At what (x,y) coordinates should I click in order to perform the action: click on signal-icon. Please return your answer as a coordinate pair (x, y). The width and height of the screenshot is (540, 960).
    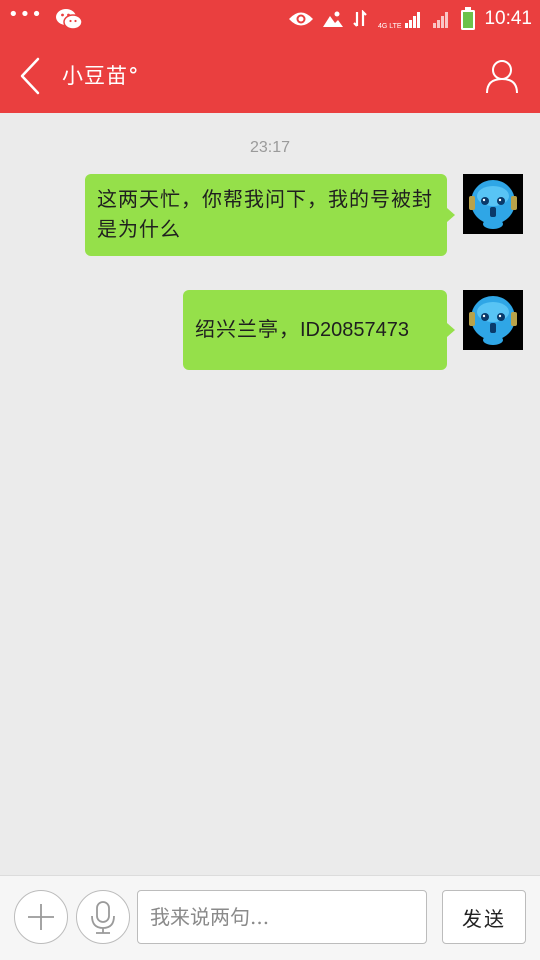
    Looking at the image, I should click on (442, 19).